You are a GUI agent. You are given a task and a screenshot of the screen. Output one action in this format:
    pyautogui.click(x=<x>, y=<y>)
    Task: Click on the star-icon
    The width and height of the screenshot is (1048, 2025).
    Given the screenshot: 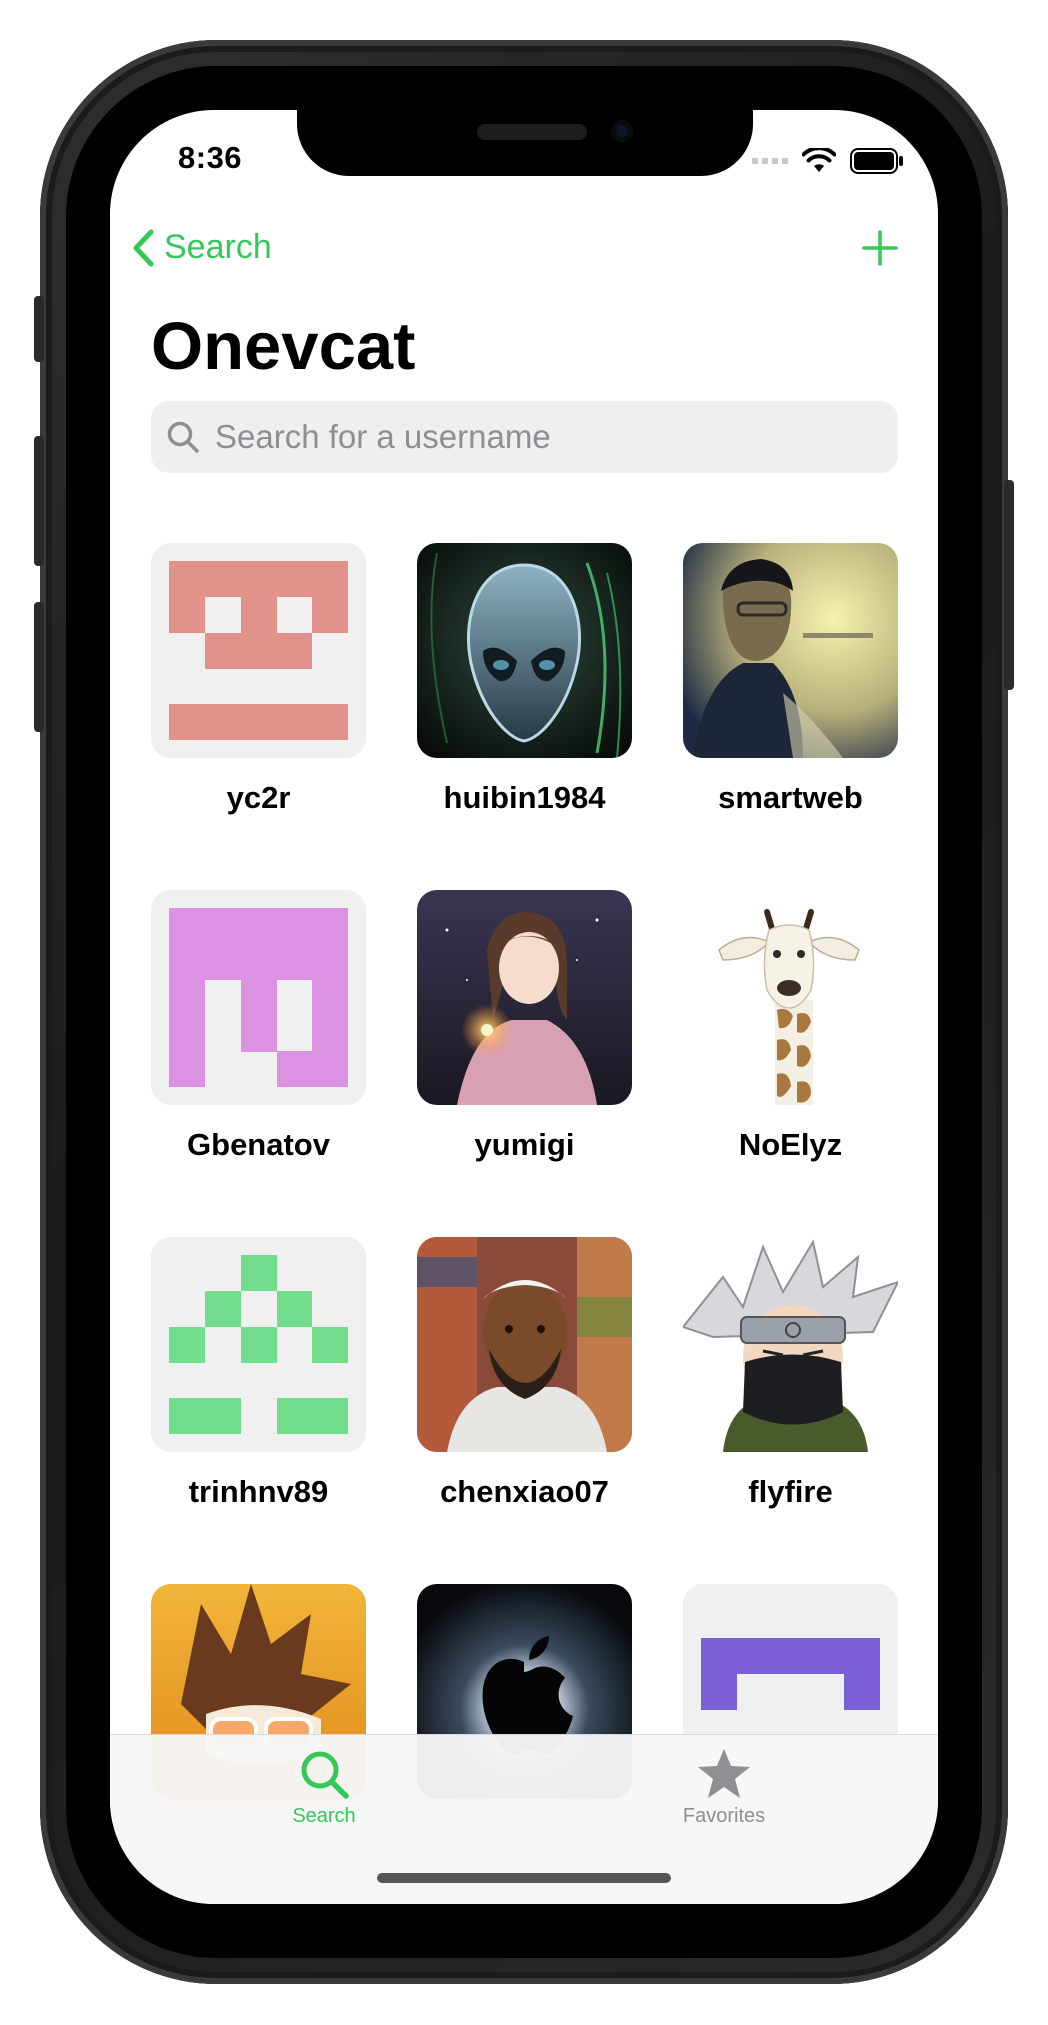 What is the action you would take?
    pyautogui.click(x=724, y=1773)
    